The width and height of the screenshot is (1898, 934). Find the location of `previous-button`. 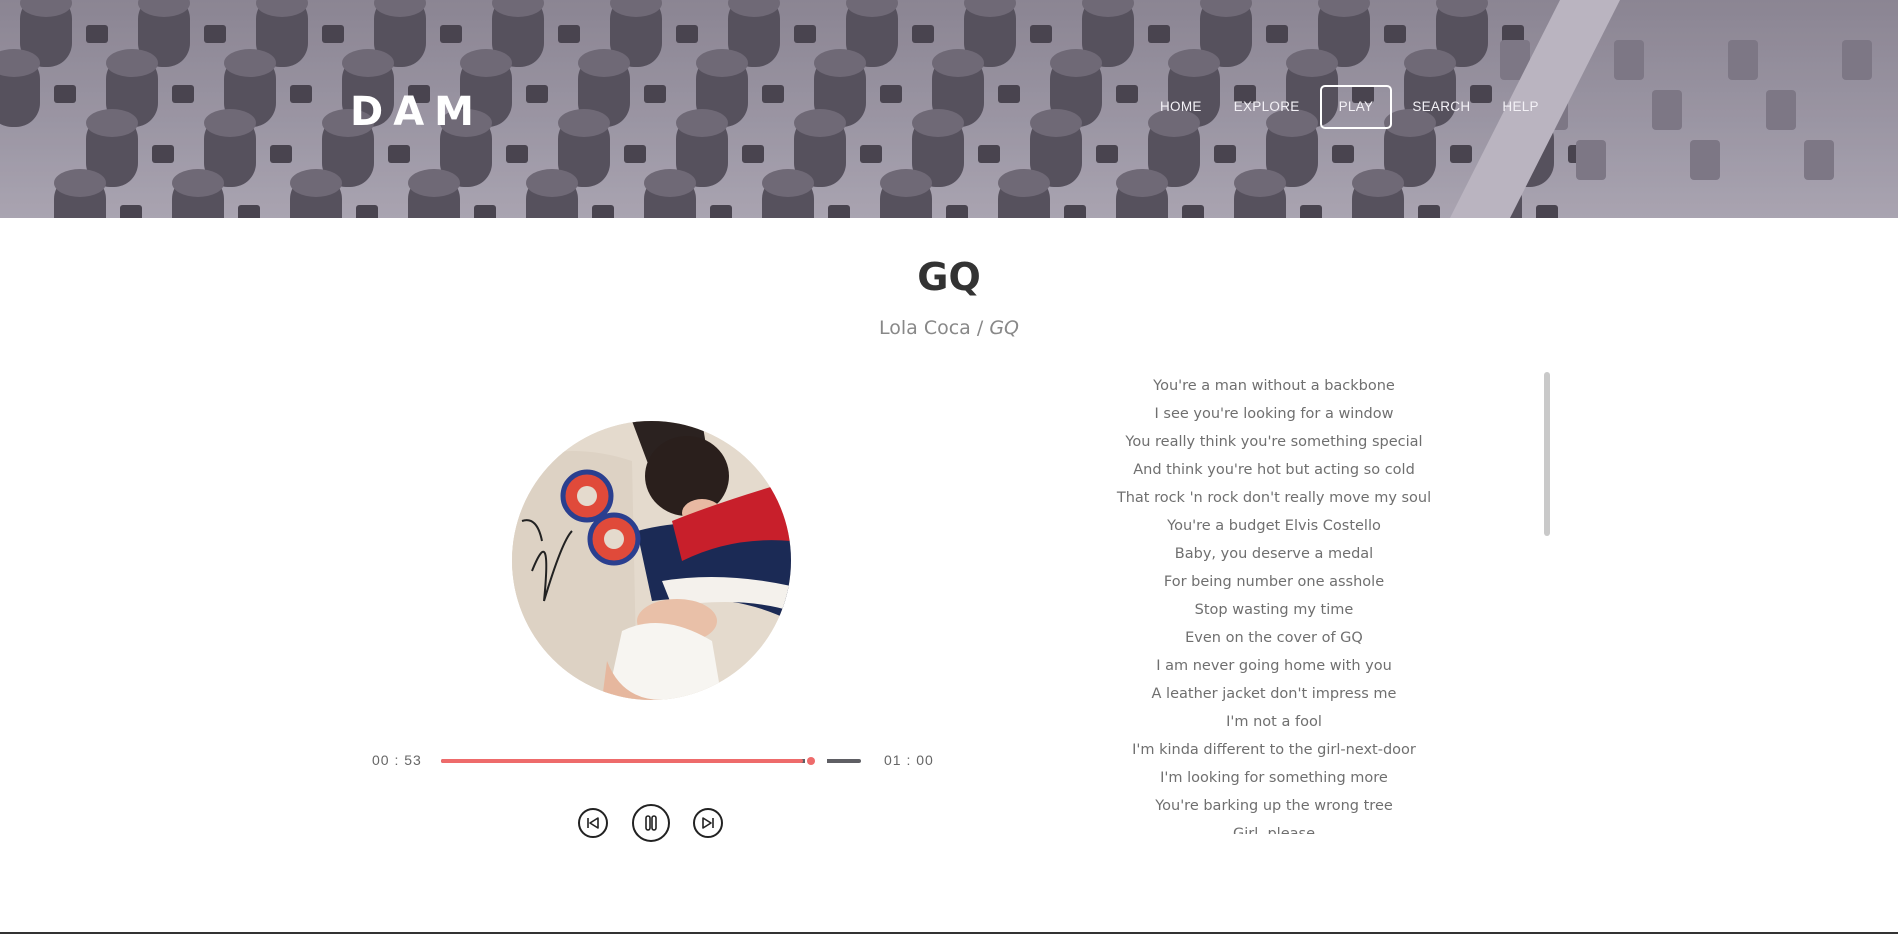

previous-button is located at coordinates (593, 823).